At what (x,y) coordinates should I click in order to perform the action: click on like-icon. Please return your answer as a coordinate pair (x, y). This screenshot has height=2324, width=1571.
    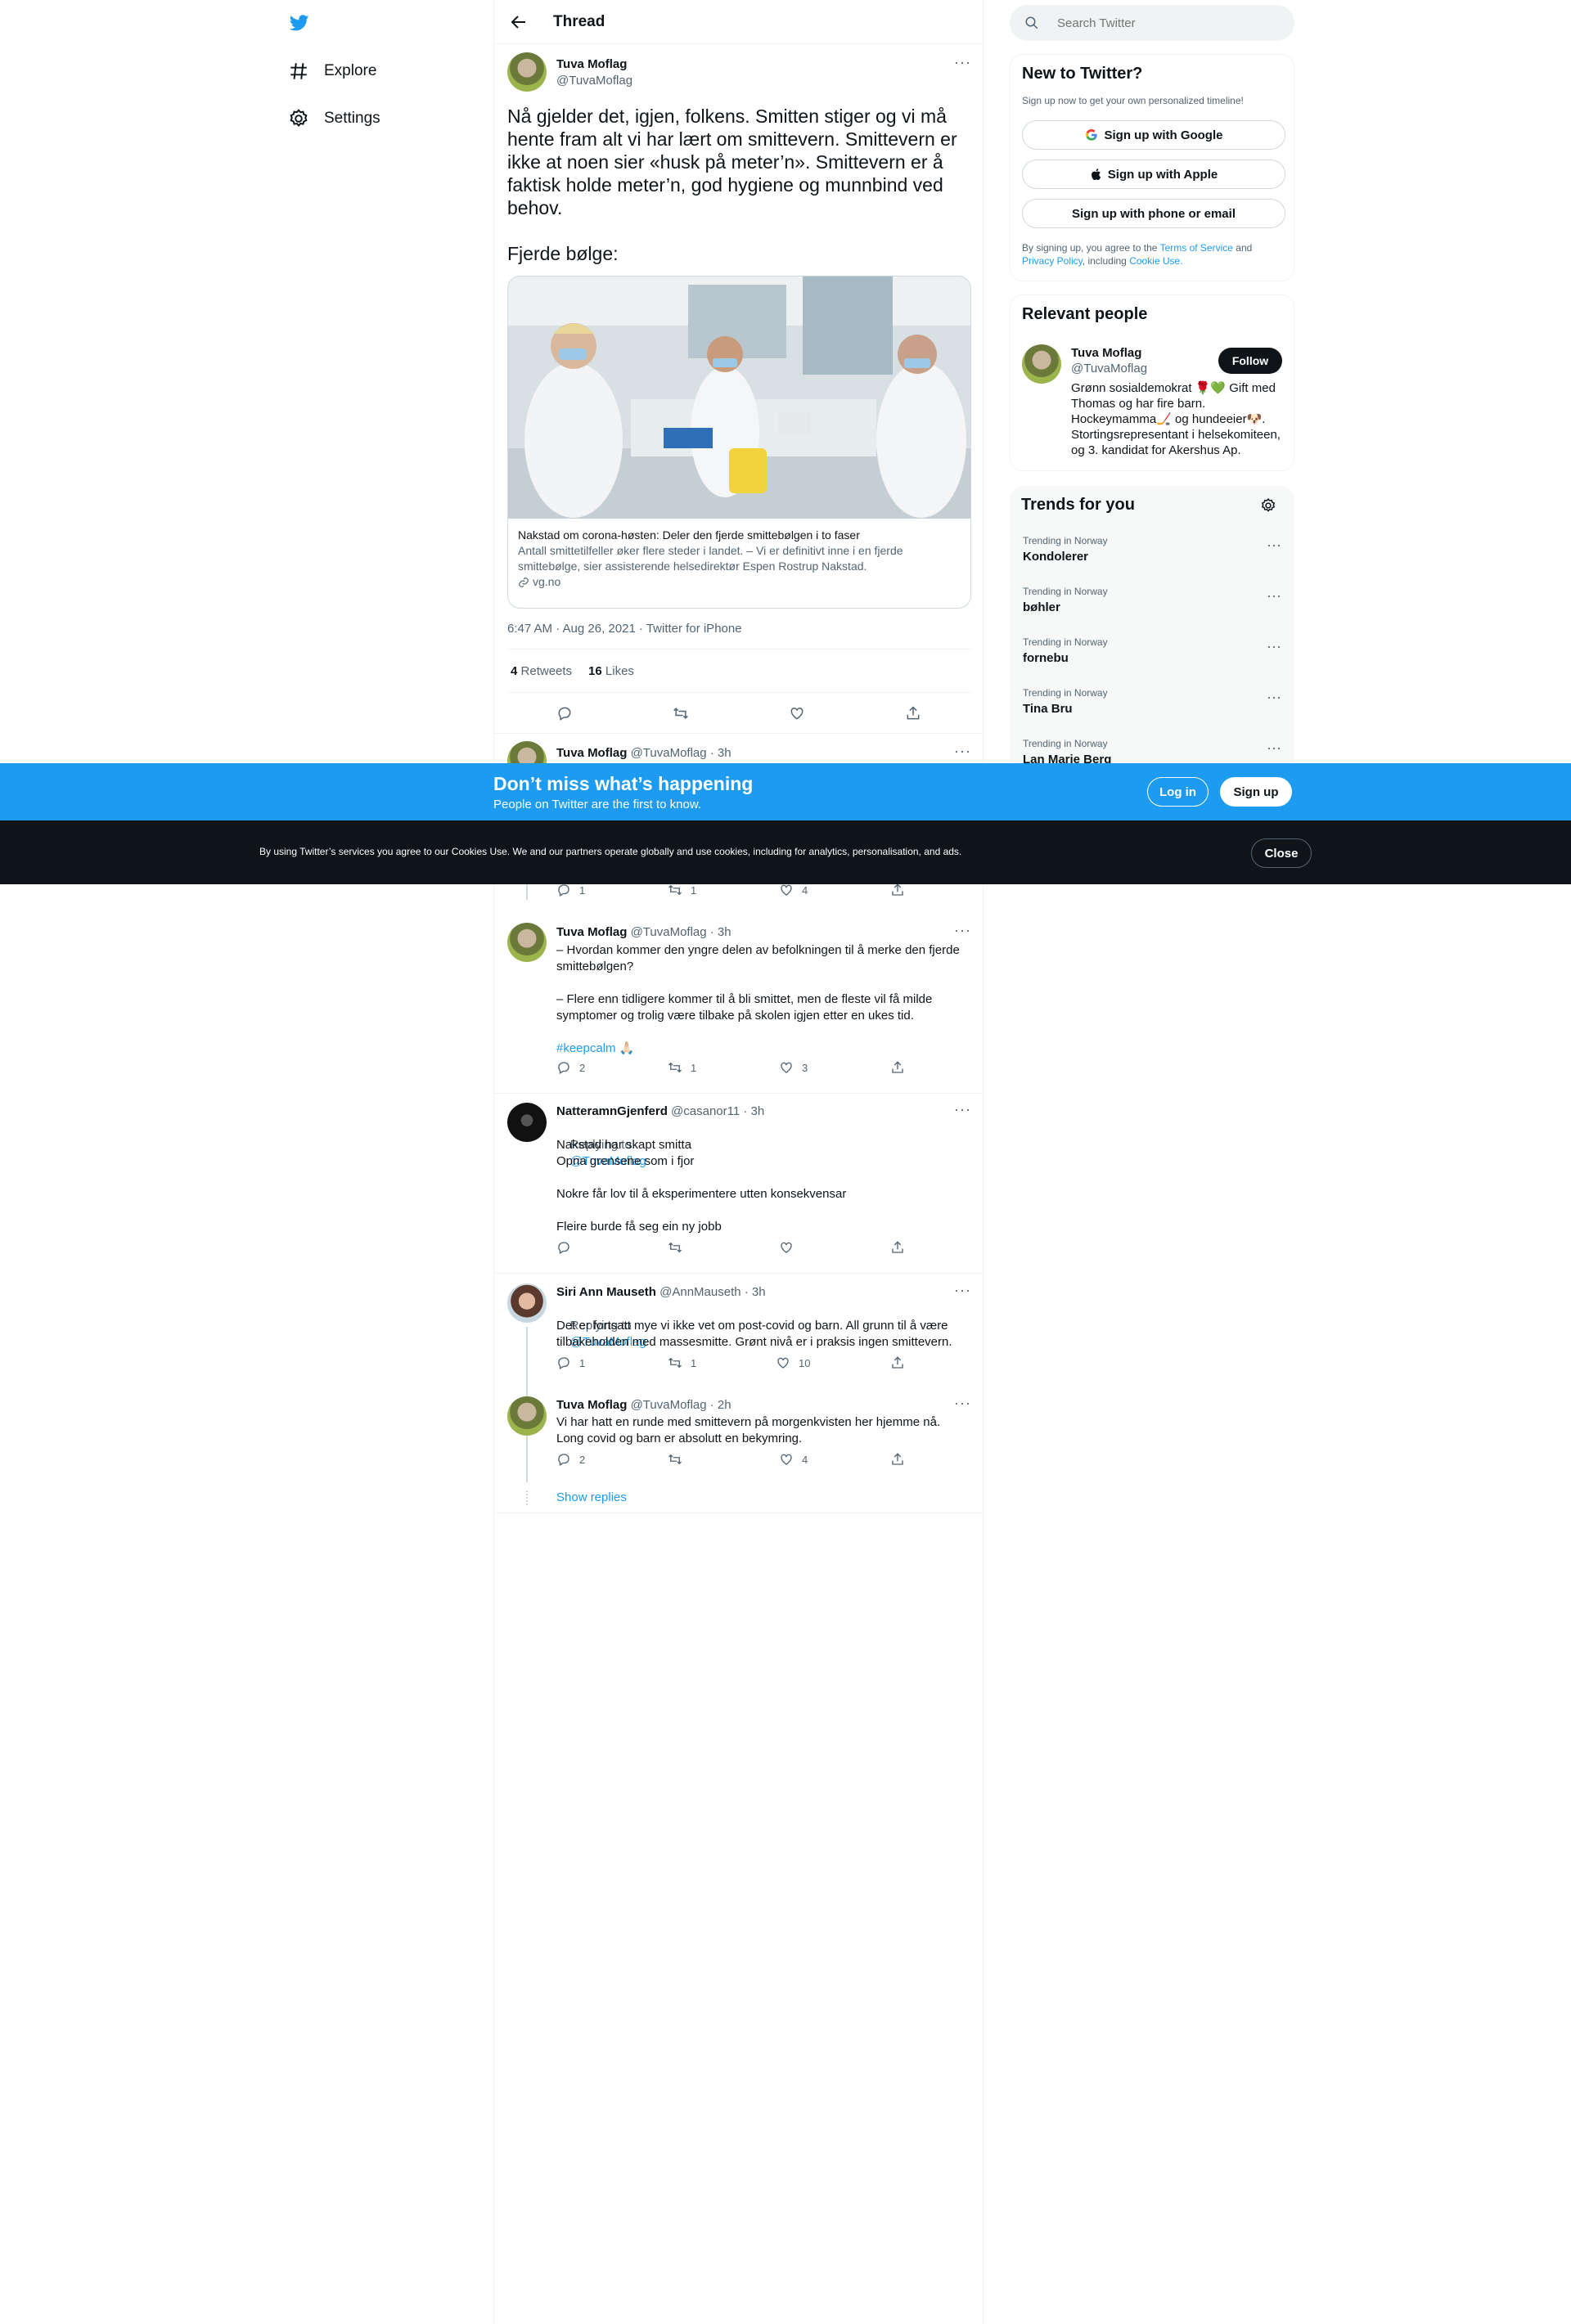
    Looking at the image, I should click on (797, 713).